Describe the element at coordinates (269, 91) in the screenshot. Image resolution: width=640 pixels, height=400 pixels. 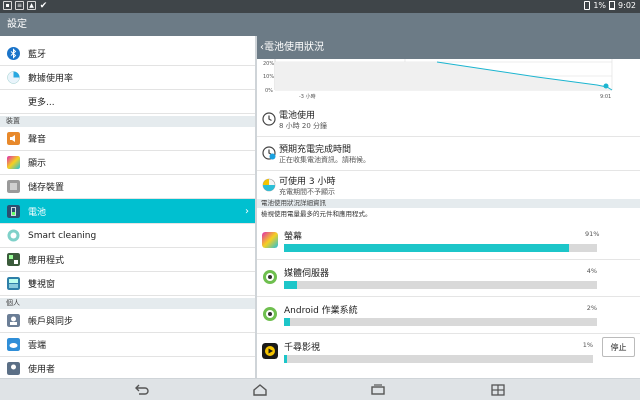
I see `y-tick-0: 0%` at that location.